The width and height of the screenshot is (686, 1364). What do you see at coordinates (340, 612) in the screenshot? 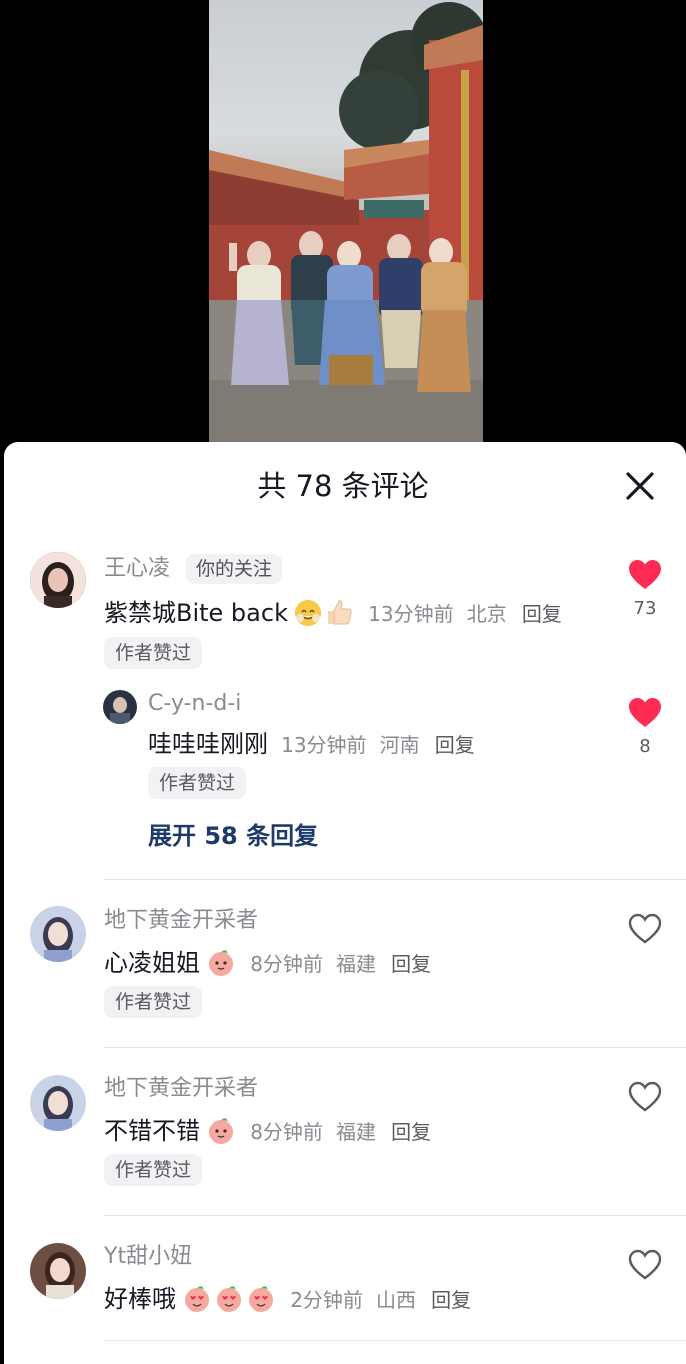
I see `thumbs-up-emoji` at bounding box center [340, 612].